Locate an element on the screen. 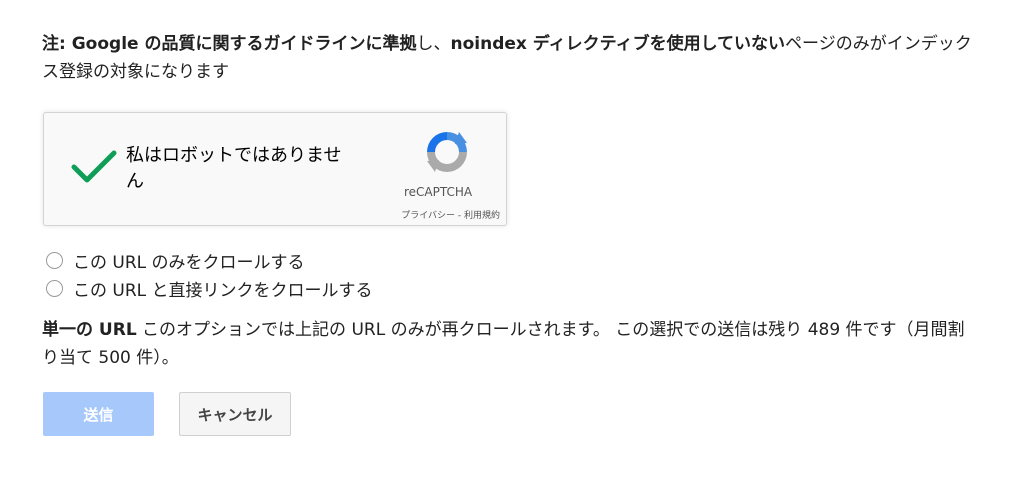  checkmark-icon is located at coordinates (94, 167).